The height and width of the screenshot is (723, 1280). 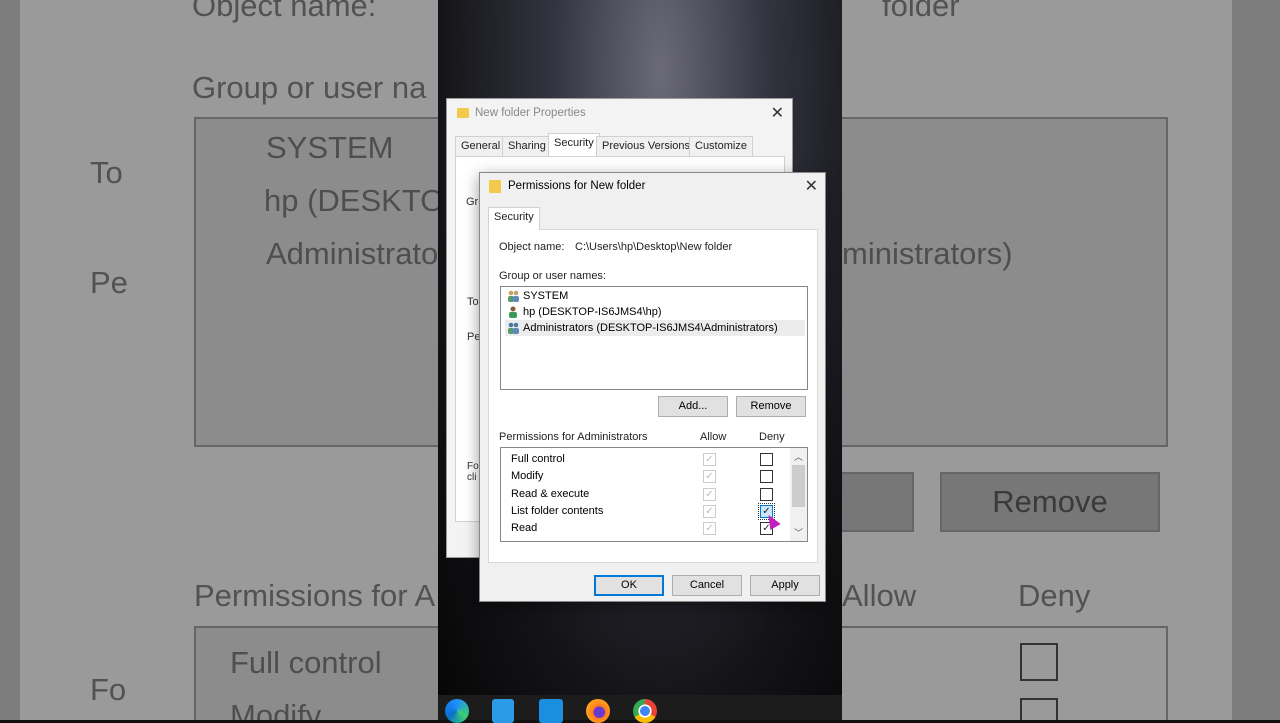 What do you see at coordinates (330, 147) in the screenshot?
I see `bg-text: SYSTEM` at bounding box center [330, 147].